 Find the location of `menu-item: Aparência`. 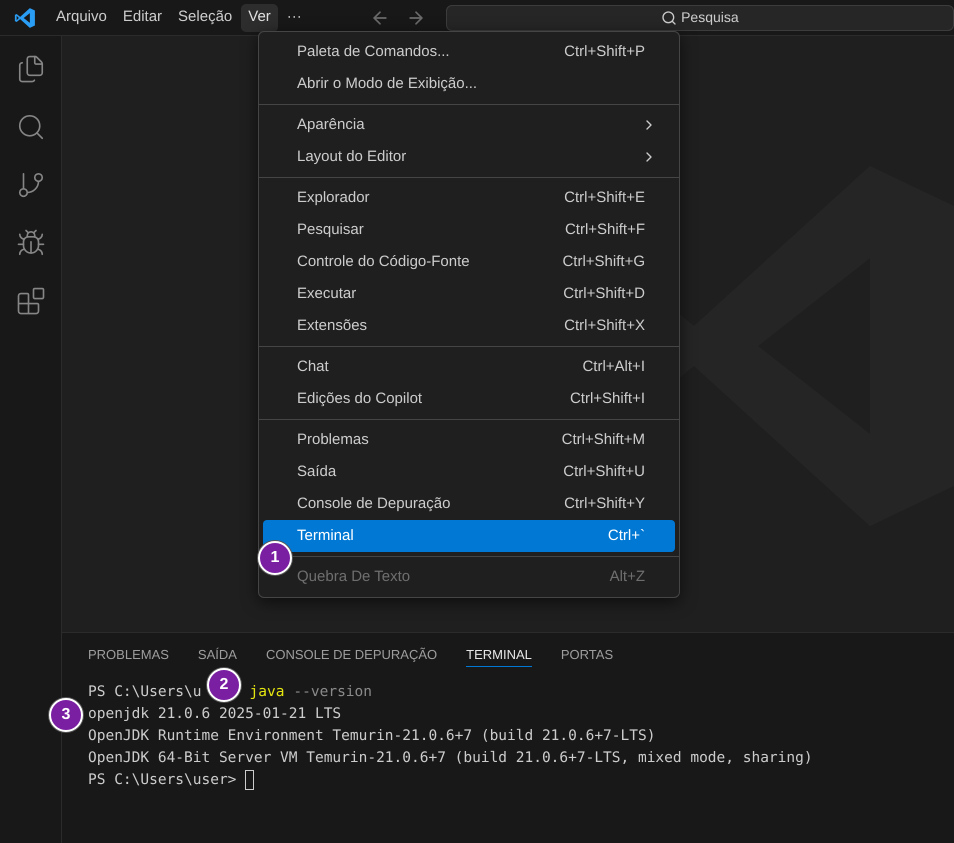

menu-item: Aparência is located at coordinates (469, 125).